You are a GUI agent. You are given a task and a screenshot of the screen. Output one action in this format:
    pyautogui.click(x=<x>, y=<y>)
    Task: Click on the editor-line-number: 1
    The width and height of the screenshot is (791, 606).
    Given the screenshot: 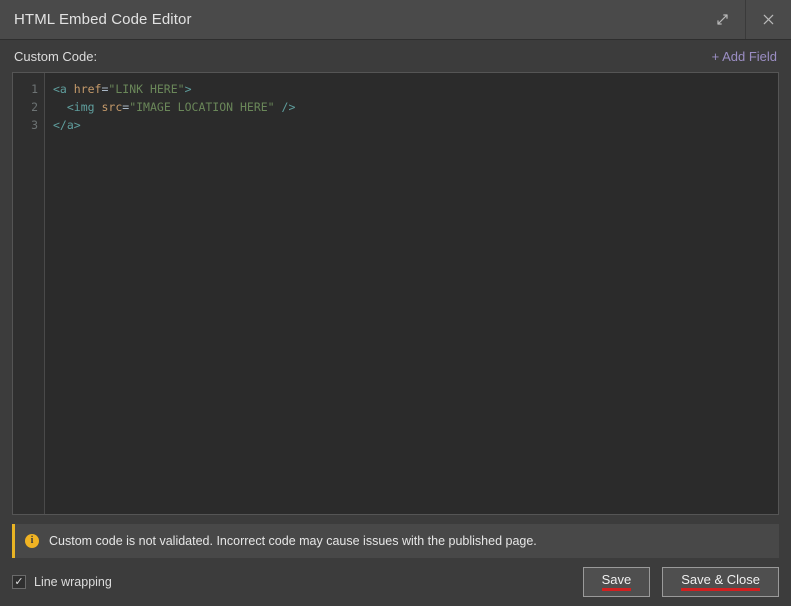 What is the action you would take?
    pyautogui.click(x=34, y=89)
    